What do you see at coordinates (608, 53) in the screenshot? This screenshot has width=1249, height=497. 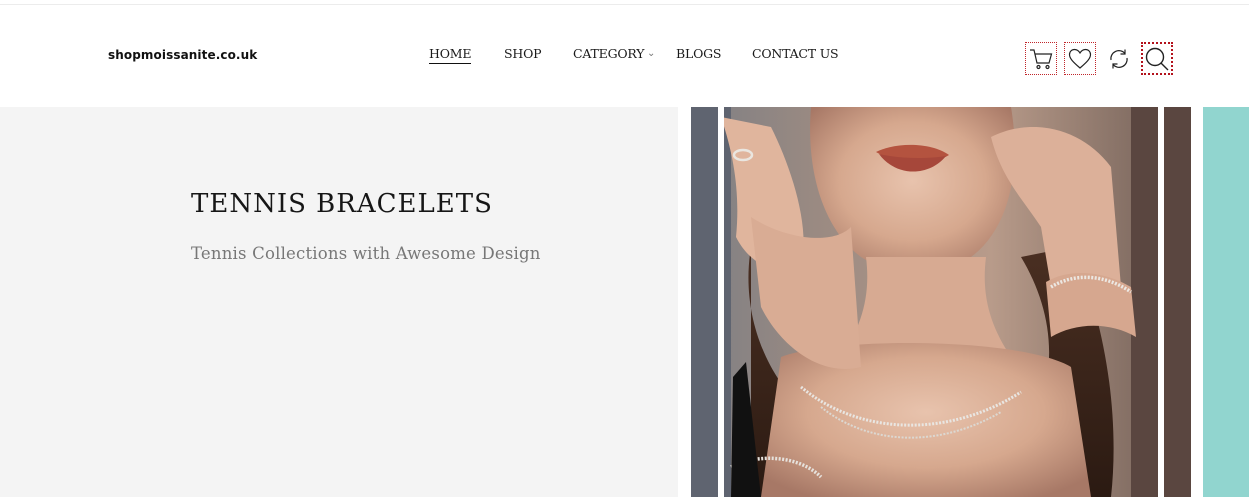 I see `nav-category: CATEGORY` at bounding box center [608, 53].